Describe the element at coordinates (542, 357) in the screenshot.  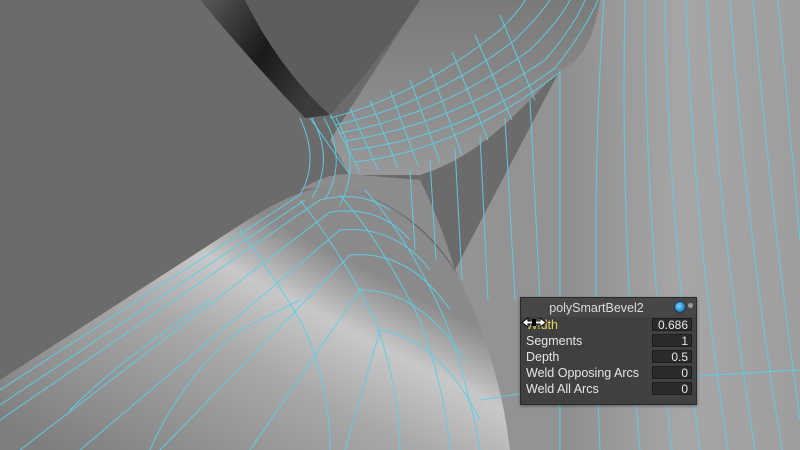
I see `attr-label-depth: Depth` at that location.